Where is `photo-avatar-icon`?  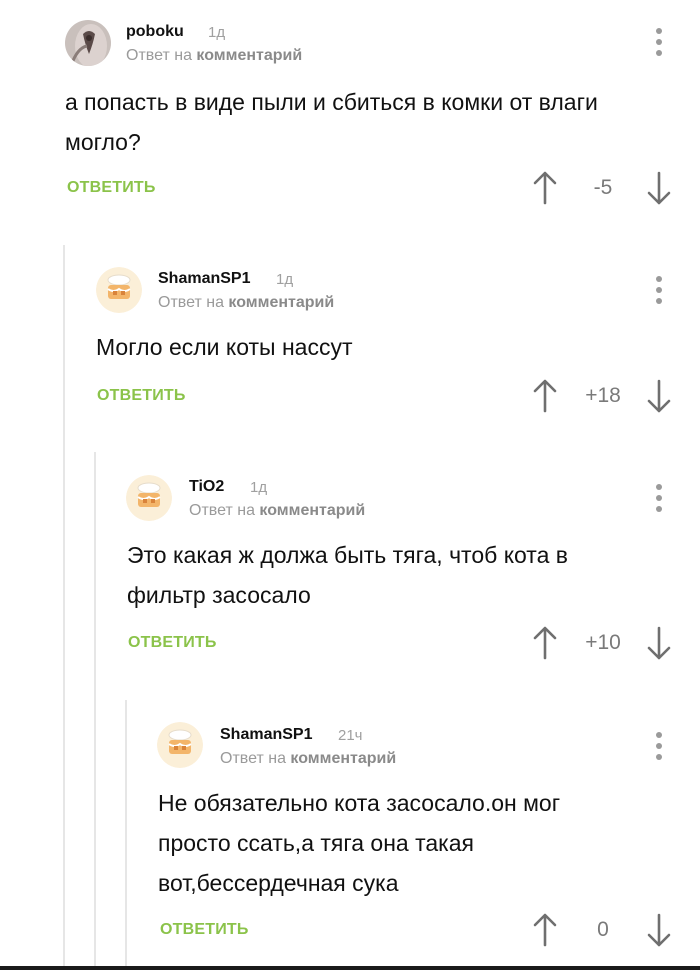
photo-avatar-icon is located at coordinates (88, 43).